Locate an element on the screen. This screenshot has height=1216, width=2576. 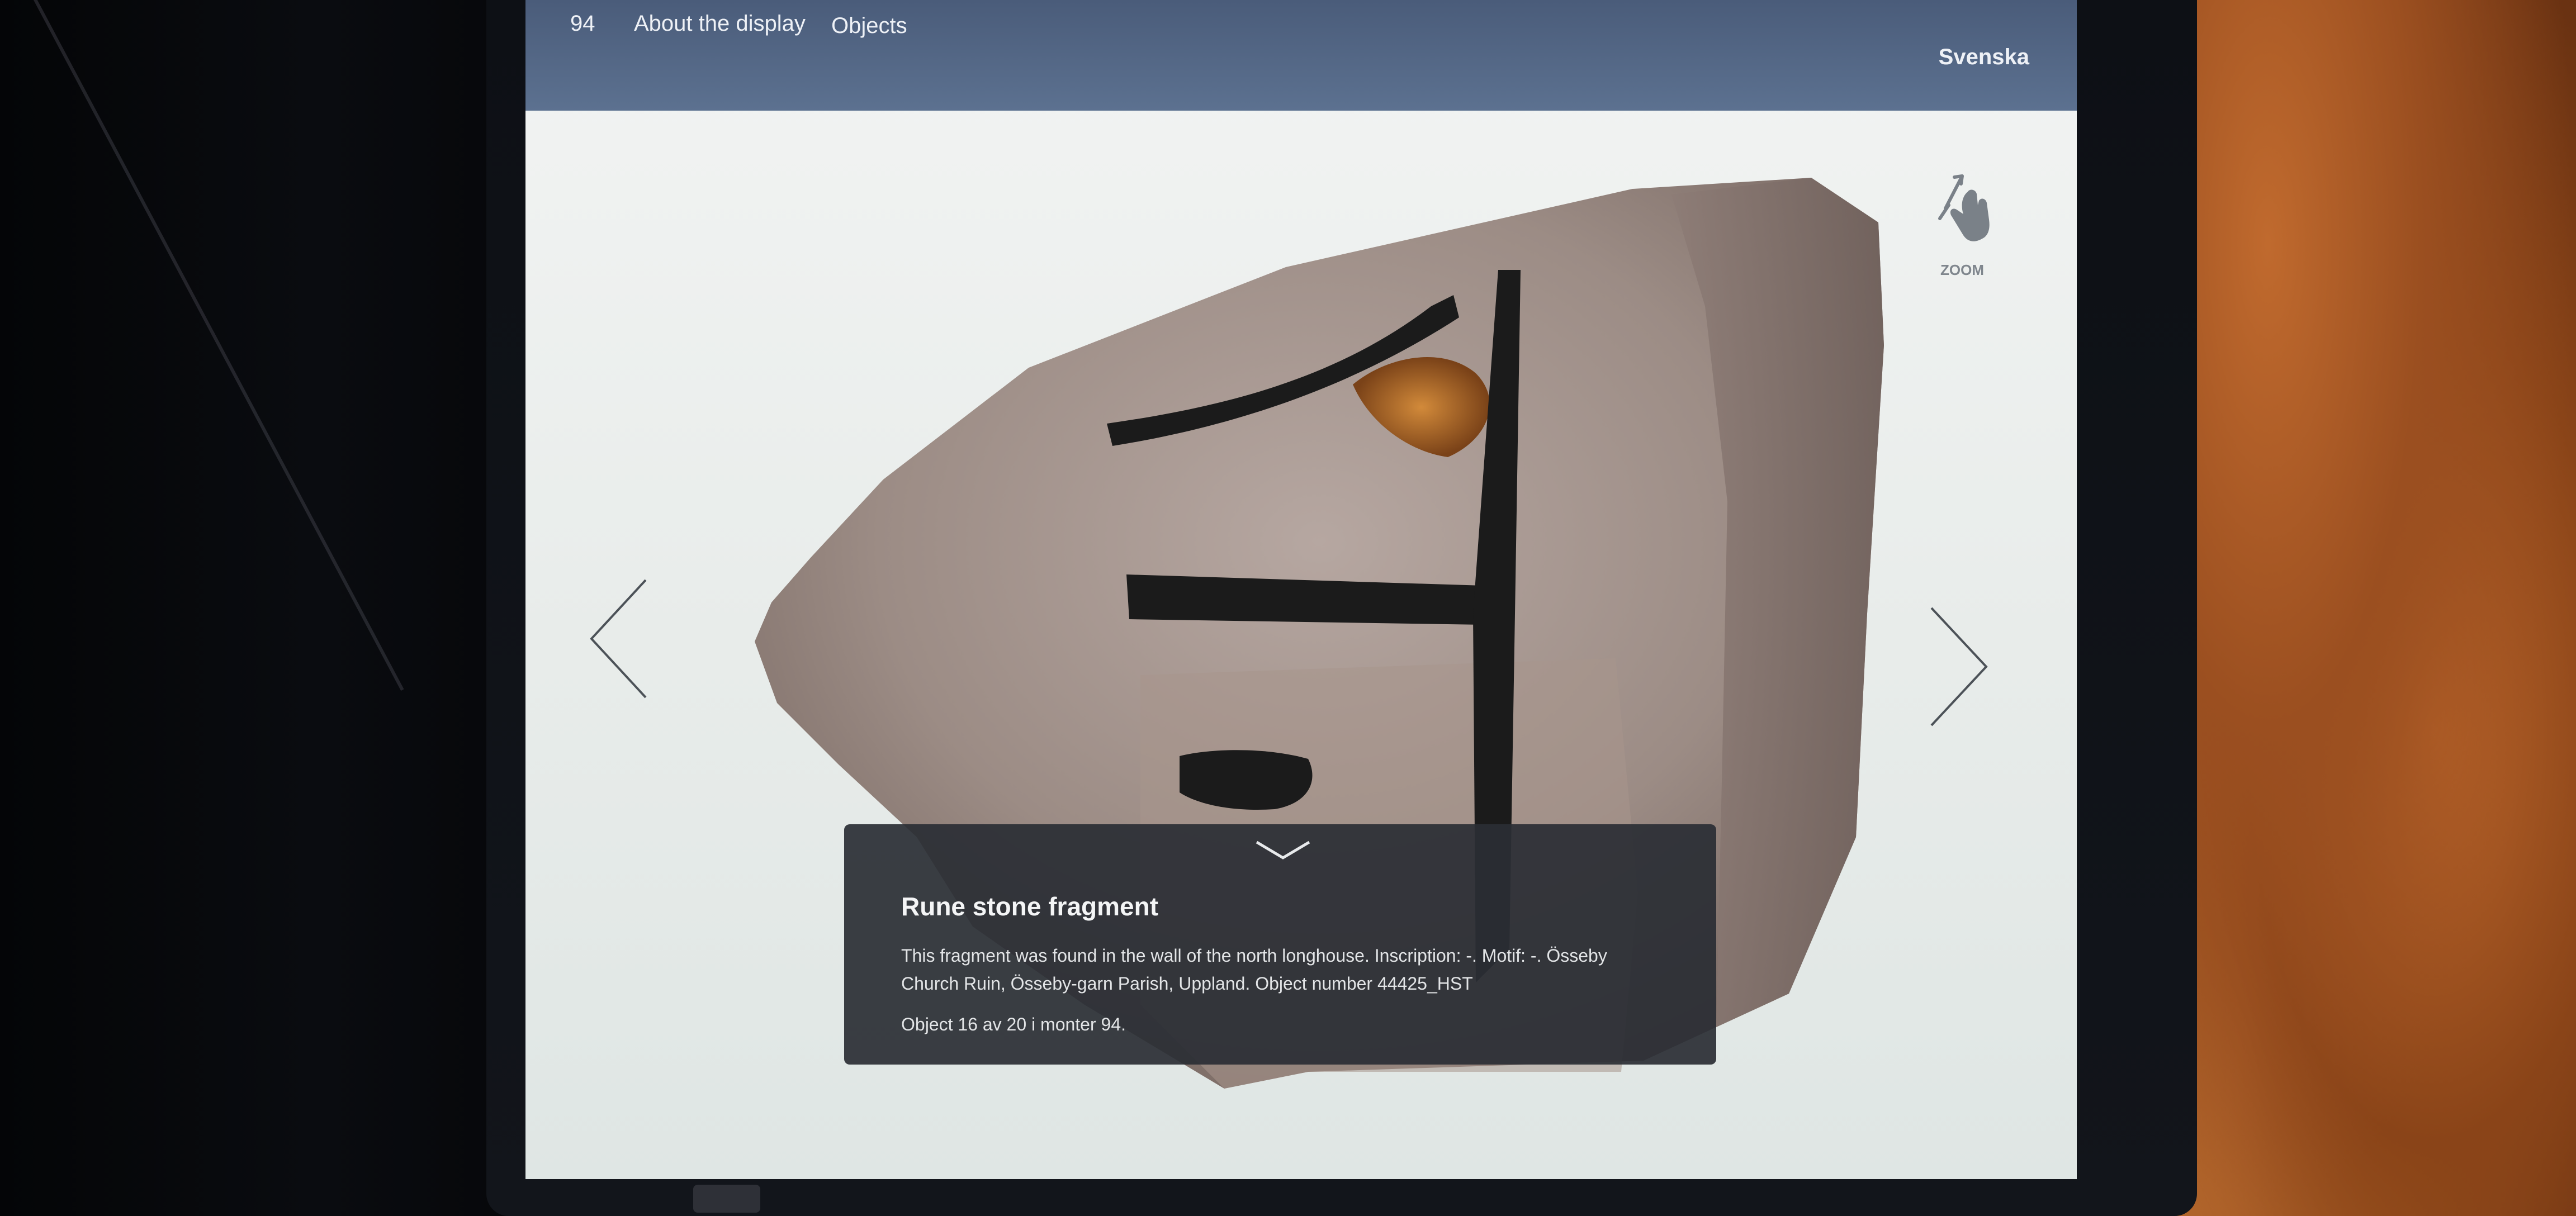
monter-number: 94 is located at coordinates (583, 23).